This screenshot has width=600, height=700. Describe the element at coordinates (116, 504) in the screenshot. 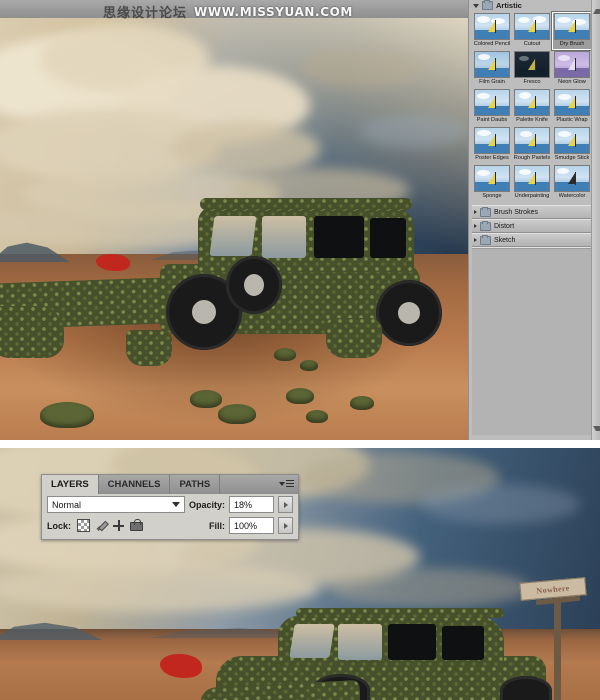

I see `blend-mode-select: Normal` at that location.